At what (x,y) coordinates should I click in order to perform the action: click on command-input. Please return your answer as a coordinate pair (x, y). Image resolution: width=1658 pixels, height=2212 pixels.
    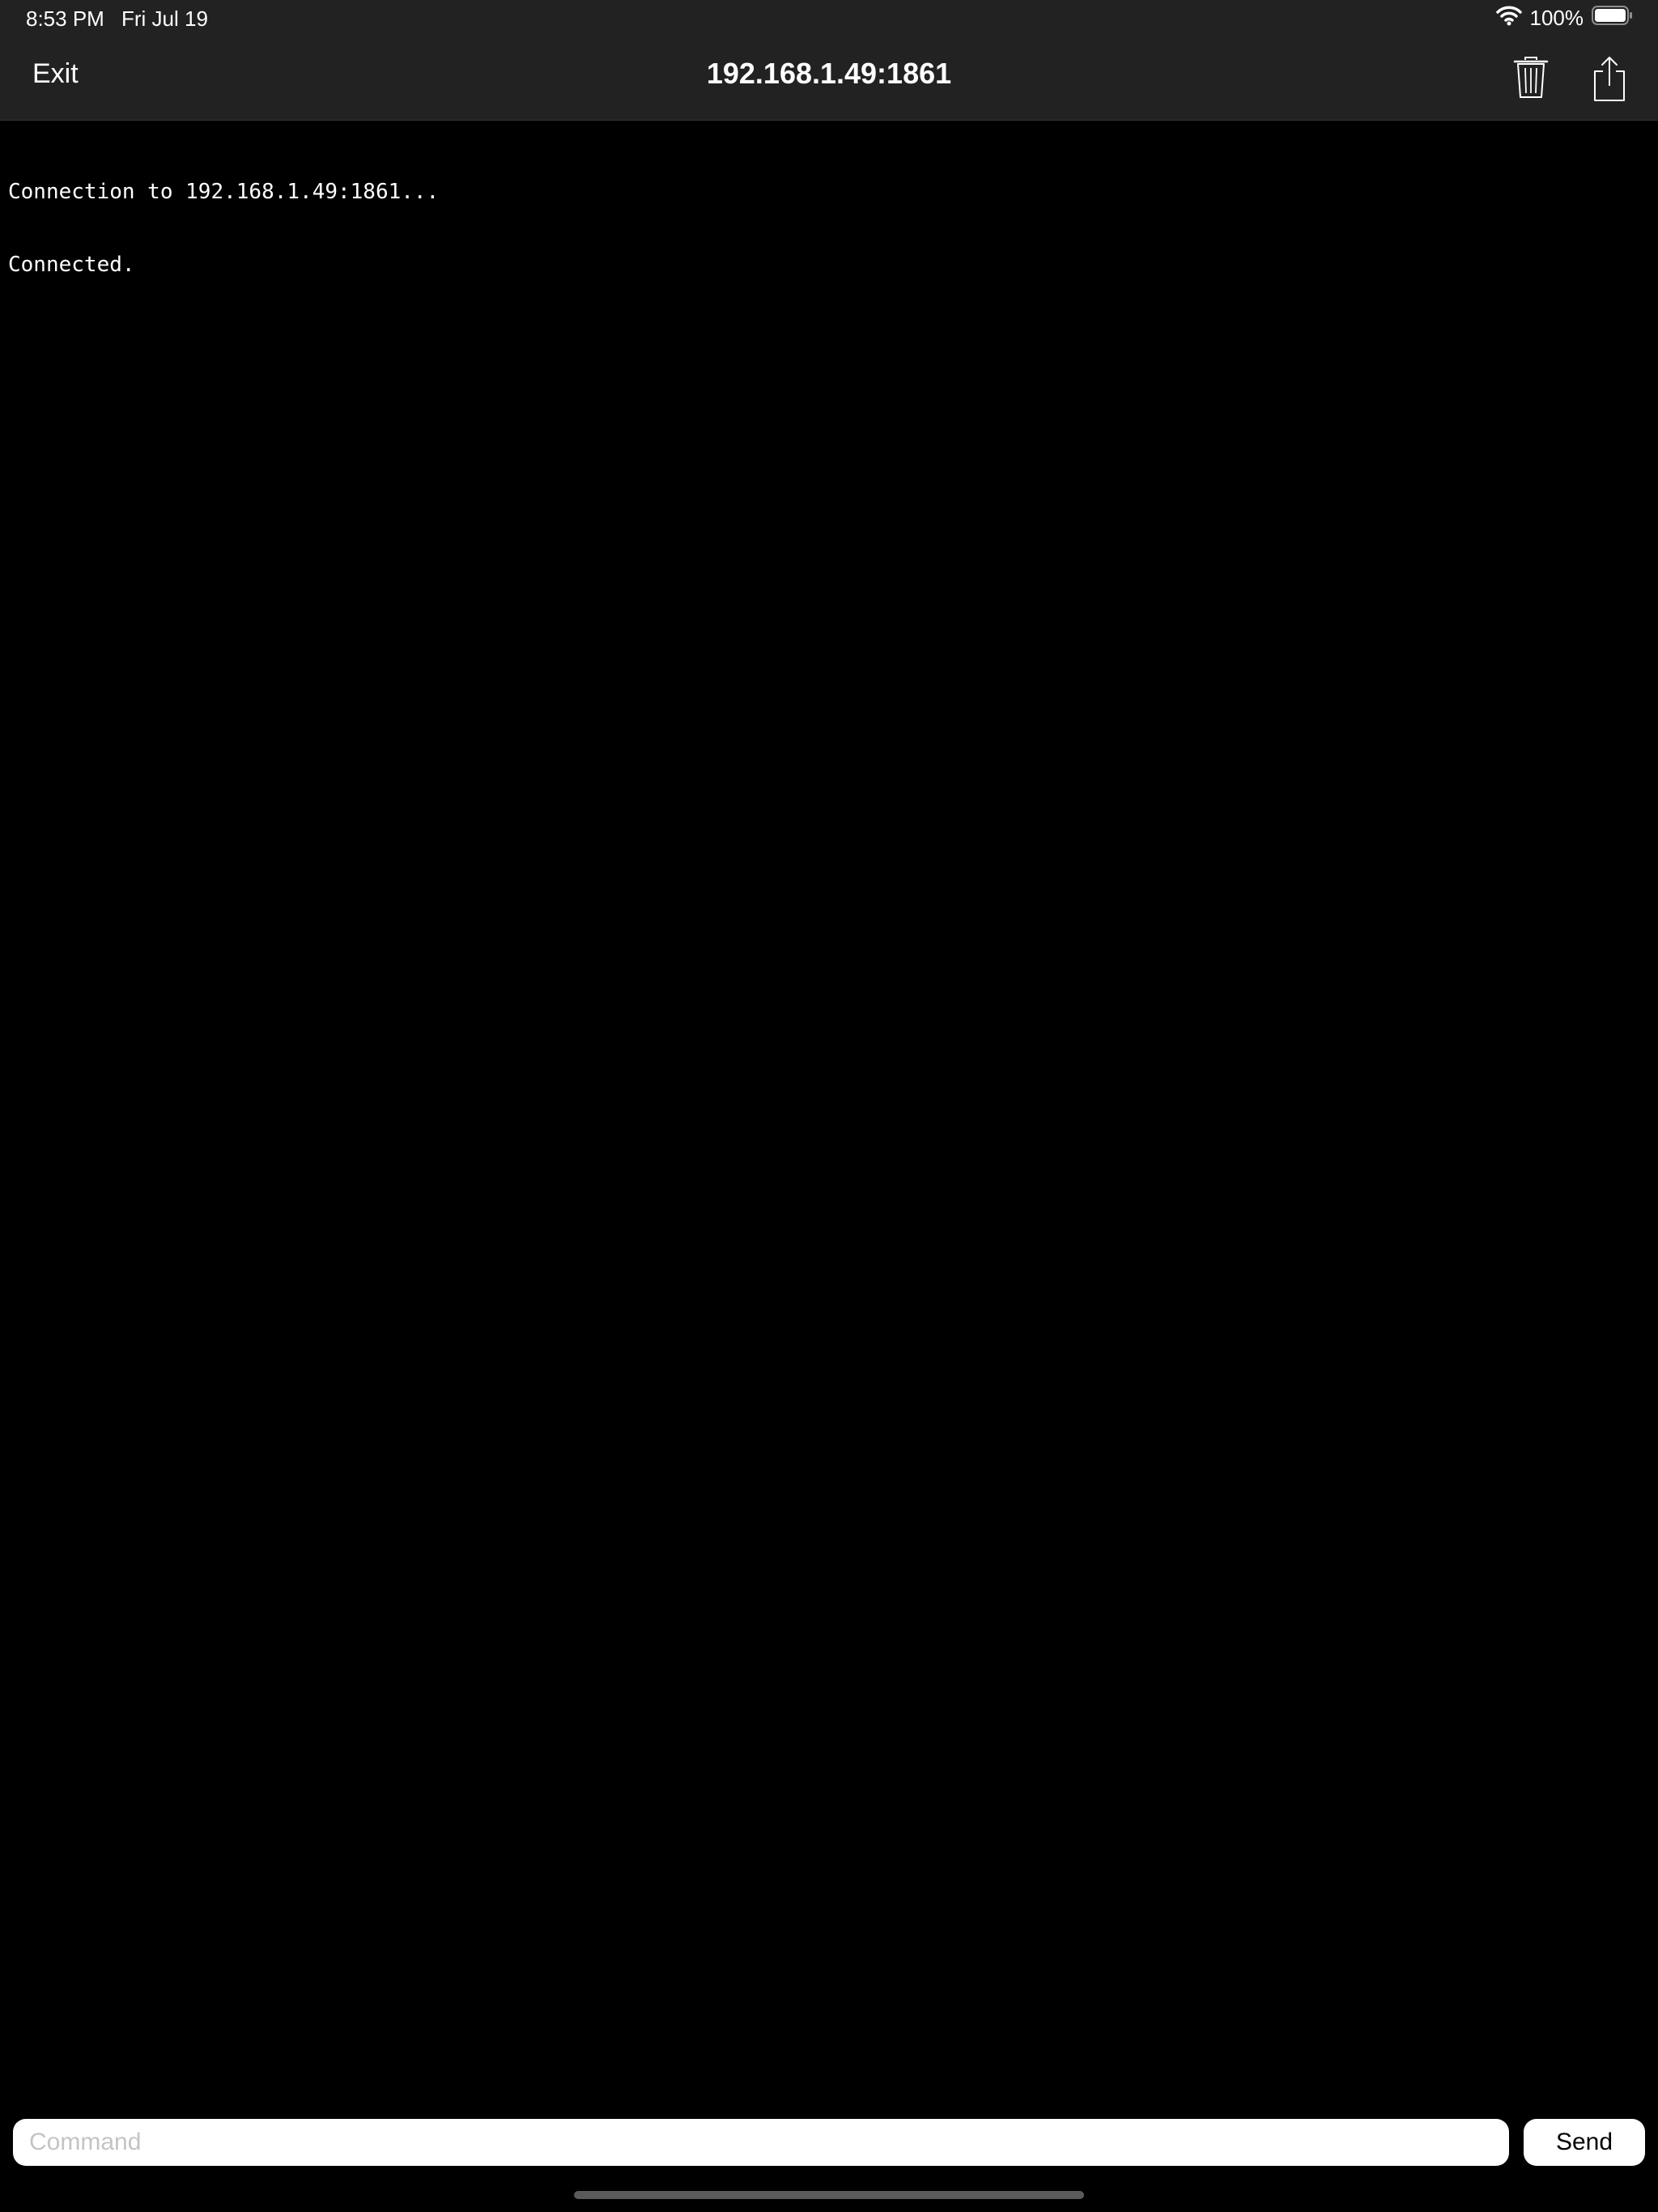
    Looking at the image, I should click on (761, 2143).